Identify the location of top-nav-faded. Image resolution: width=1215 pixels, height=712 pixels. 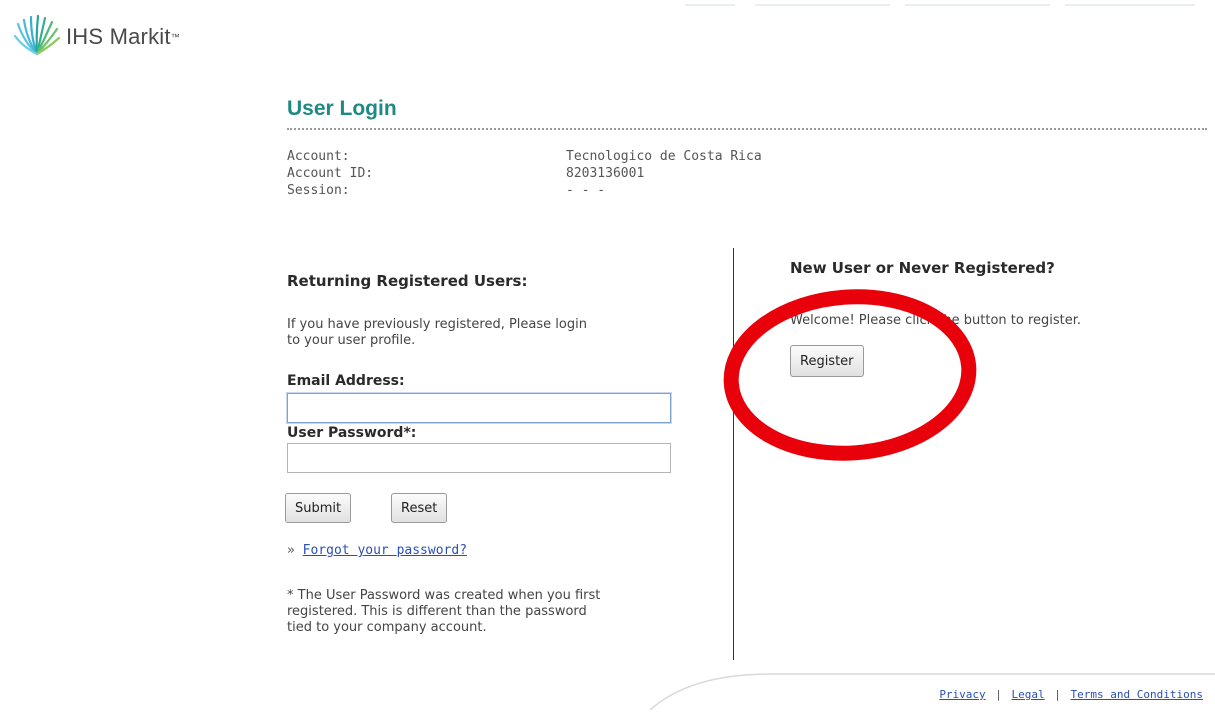
(940, 18).